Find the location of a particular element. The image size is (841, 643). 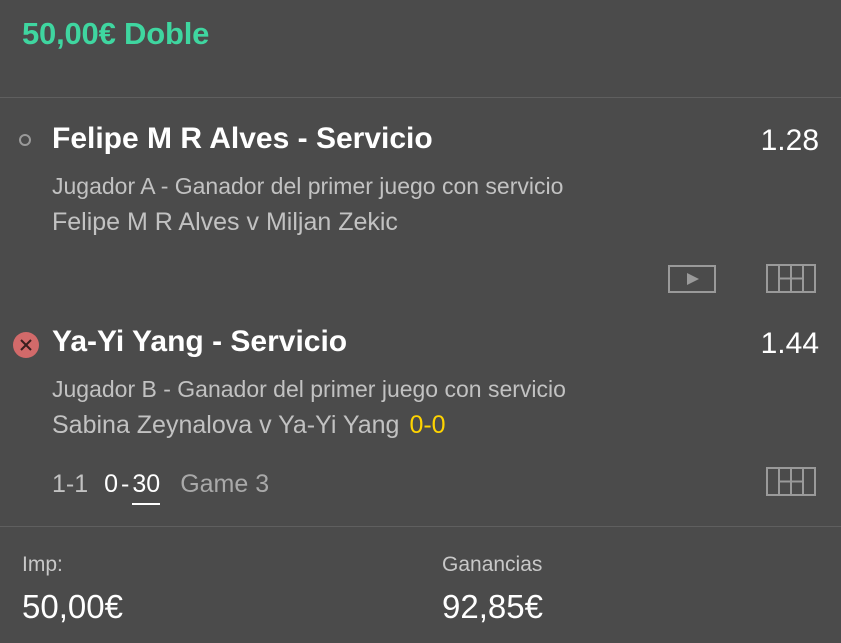

live-score: 0-0 is located at coordinates (427, 425).